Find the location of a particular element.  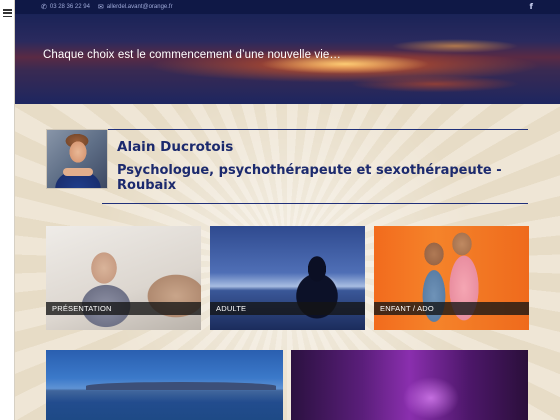

sidebar is located at coordinates (7, 210).